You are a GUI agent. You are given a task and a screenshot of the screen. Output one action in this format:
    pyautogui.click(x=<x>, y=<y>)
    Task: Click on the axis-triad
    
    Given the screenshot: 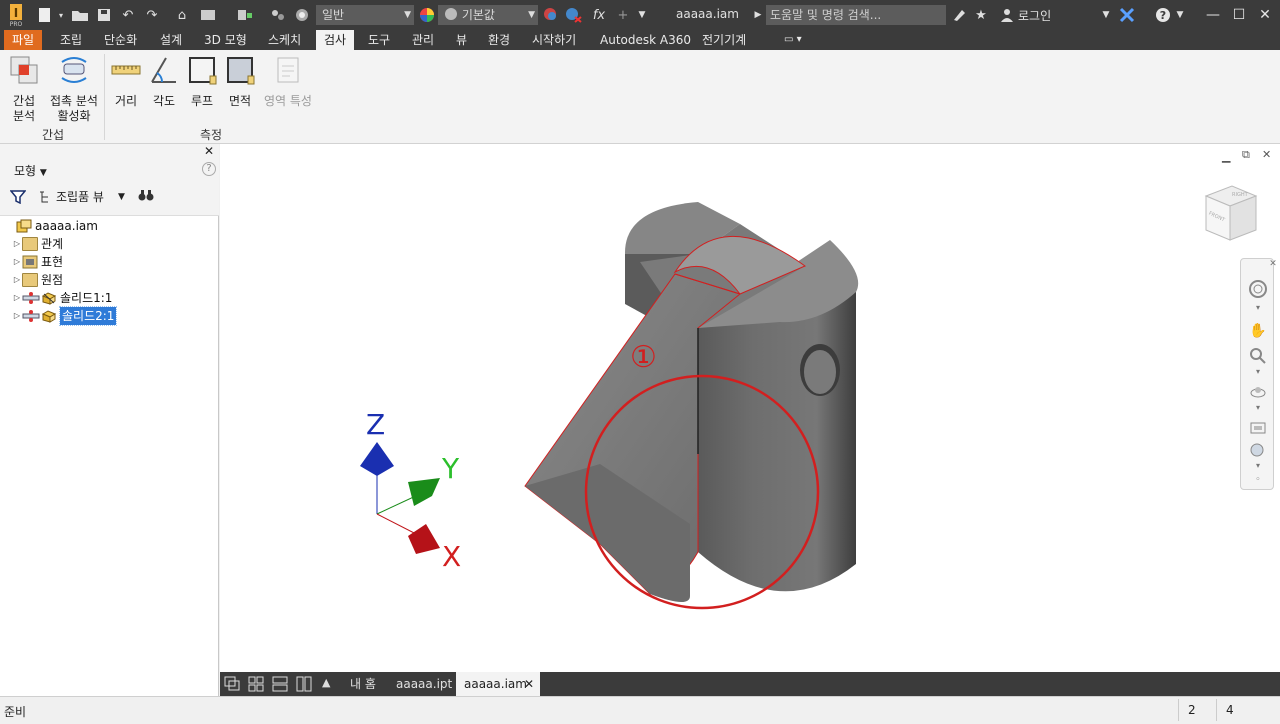 What is the action you would take?
    pyautogui.click(x=400, y=498)
    